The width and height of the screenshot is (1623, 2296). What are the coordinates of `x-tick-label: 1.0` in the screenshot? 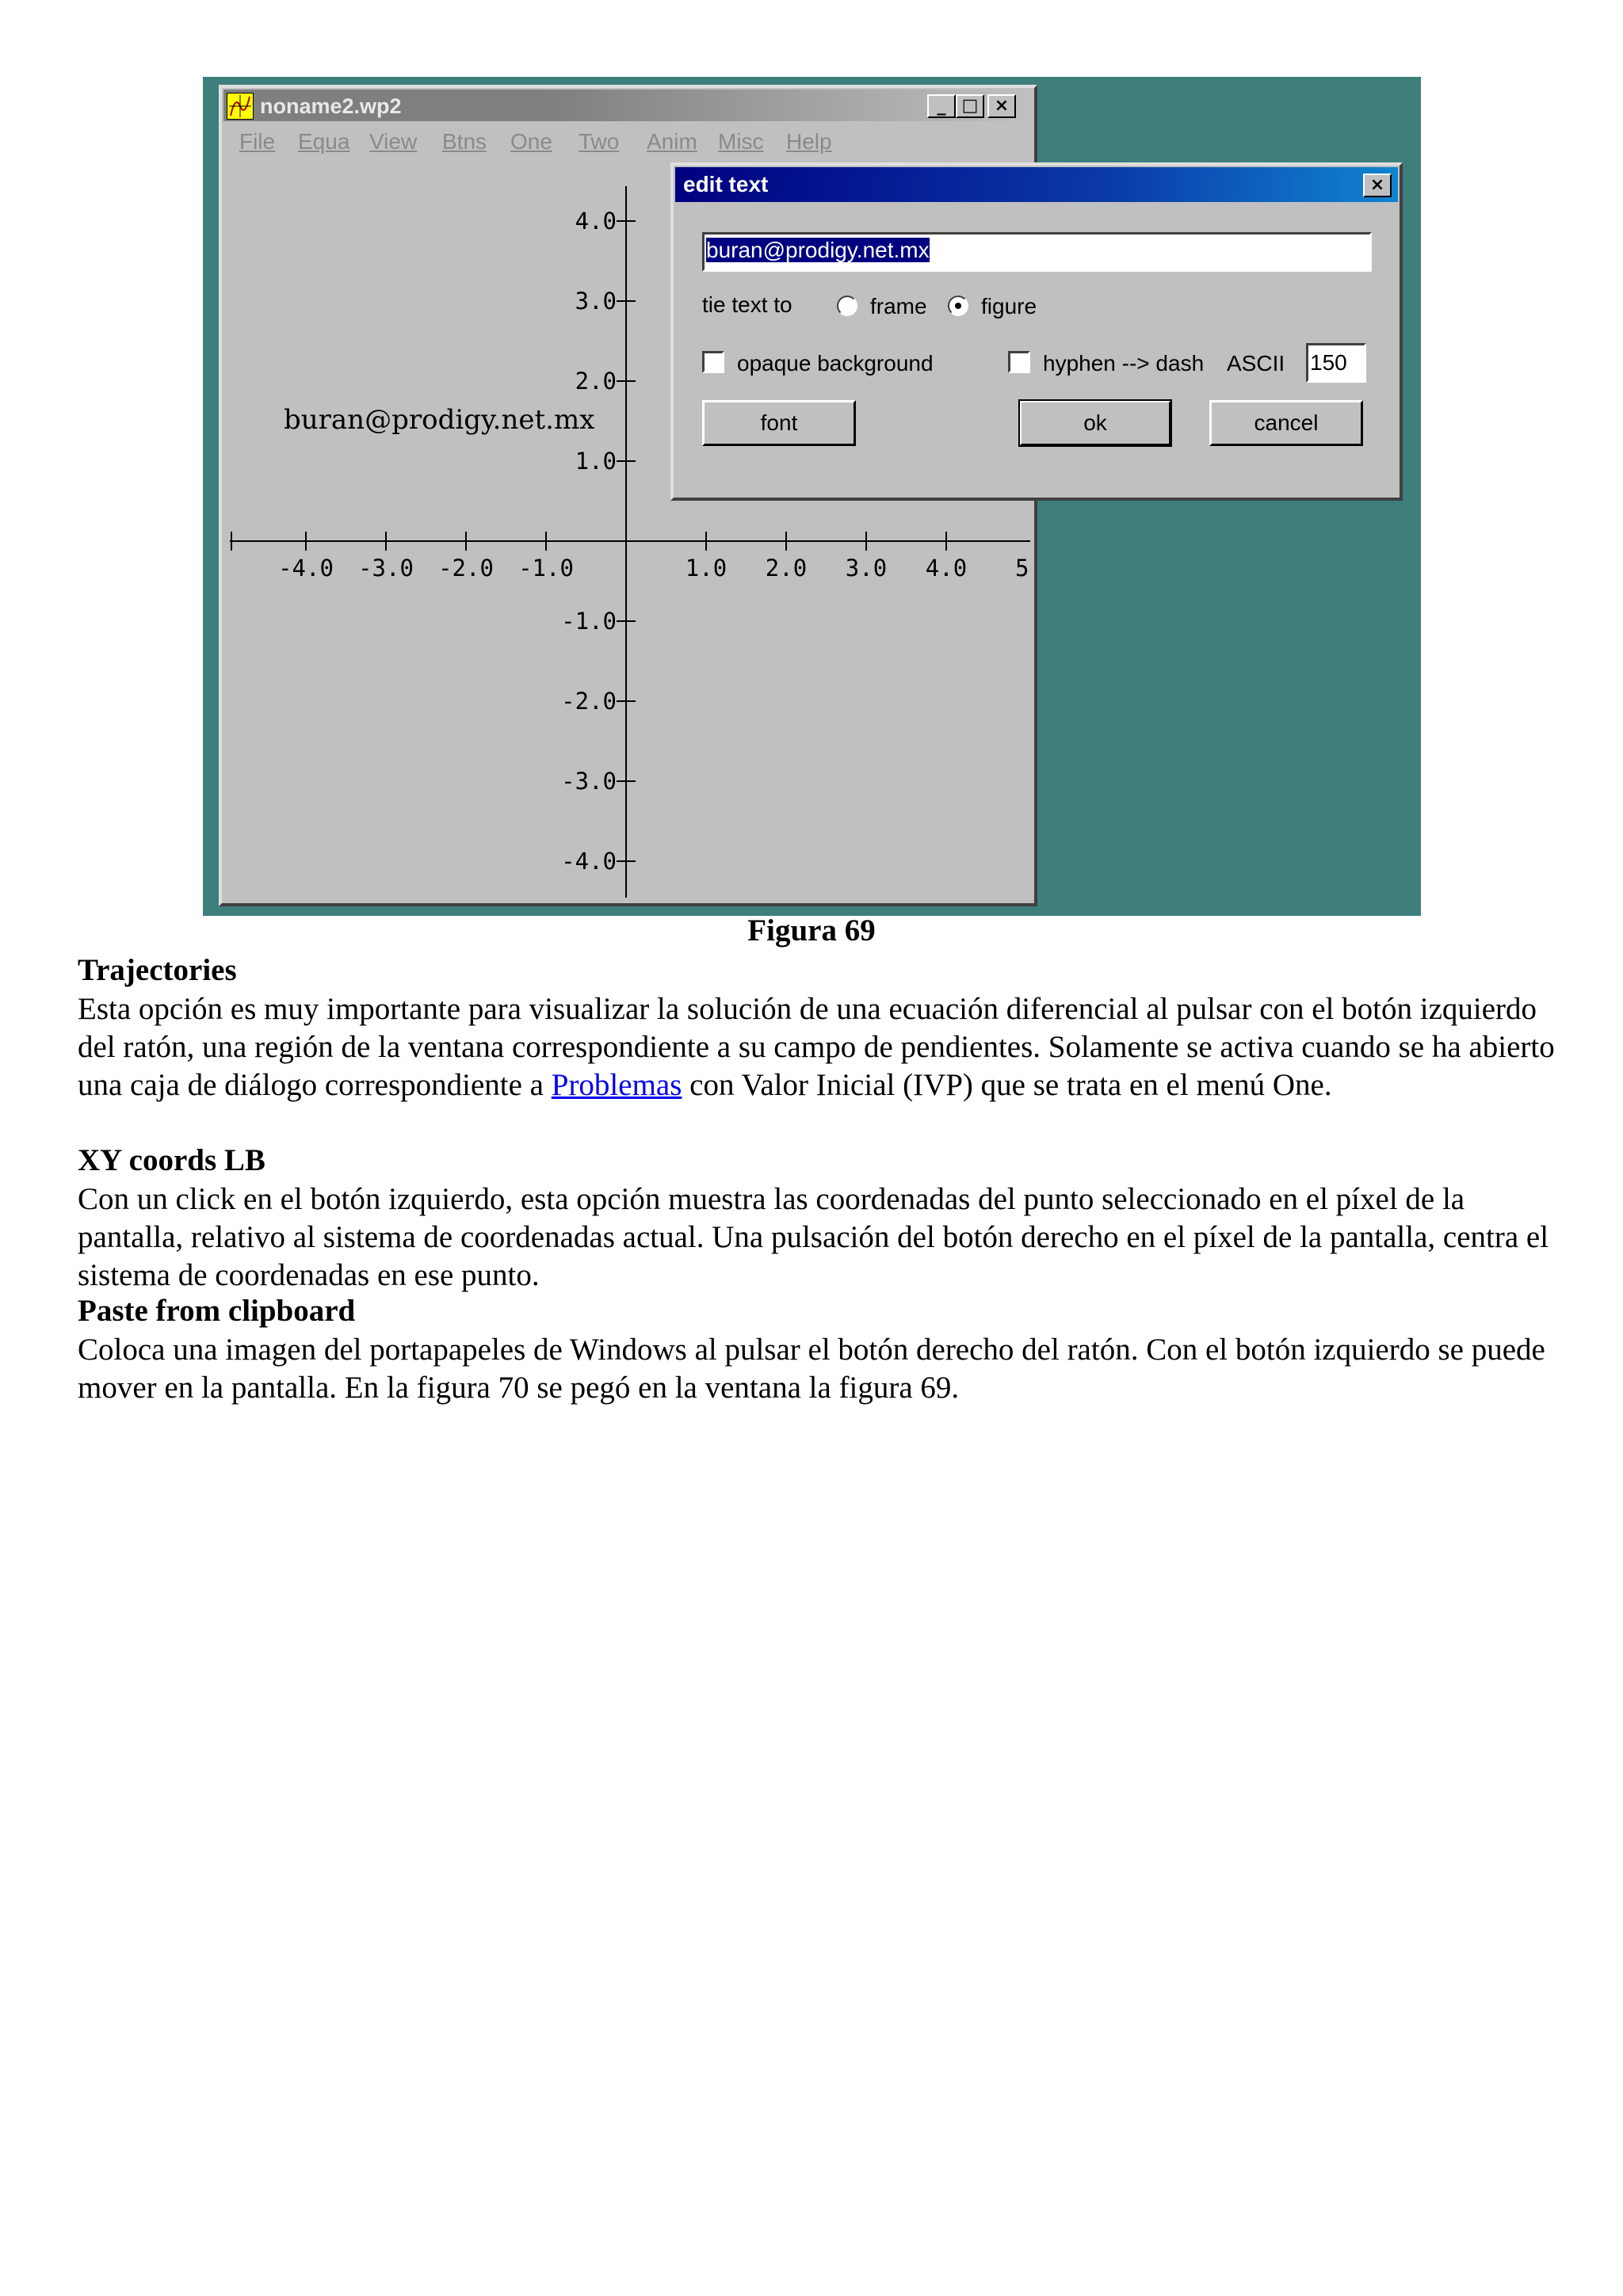 It's located at (706, 568).